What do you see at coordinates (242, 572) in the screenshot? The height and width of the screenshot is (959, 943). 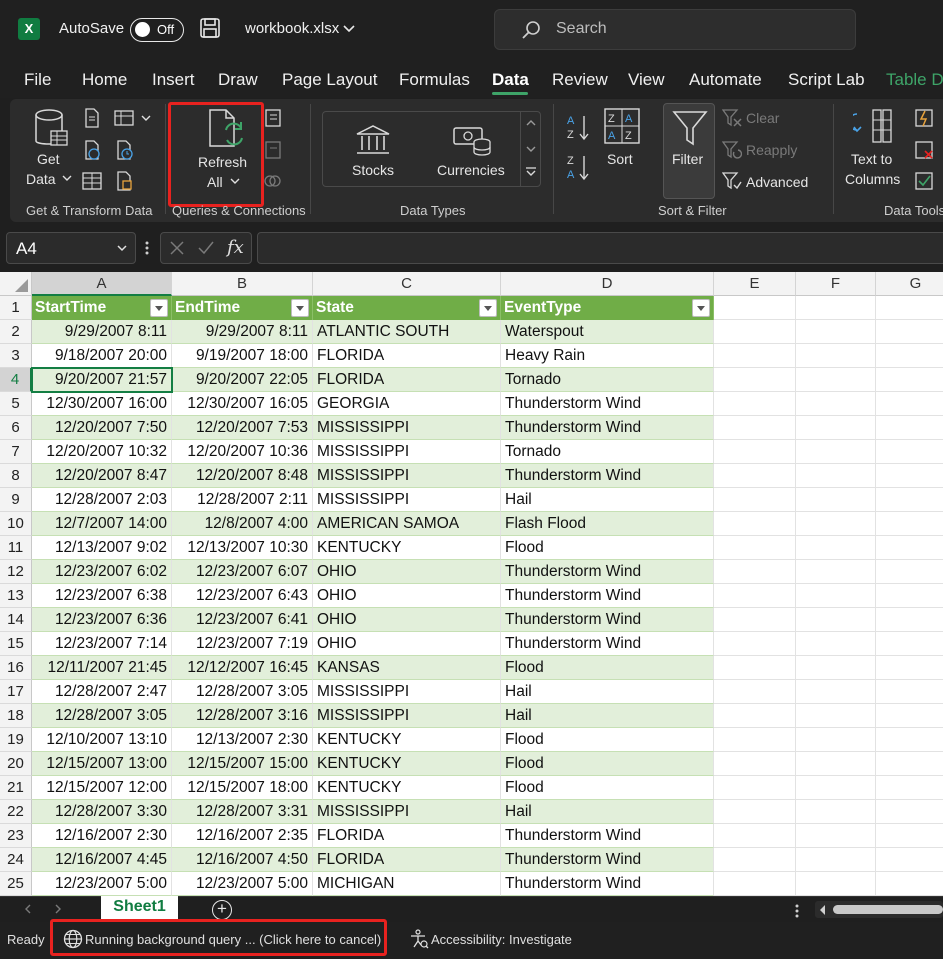 I see `table-cell: 12/23/2007 6:07` at bounding box center [242, 572].